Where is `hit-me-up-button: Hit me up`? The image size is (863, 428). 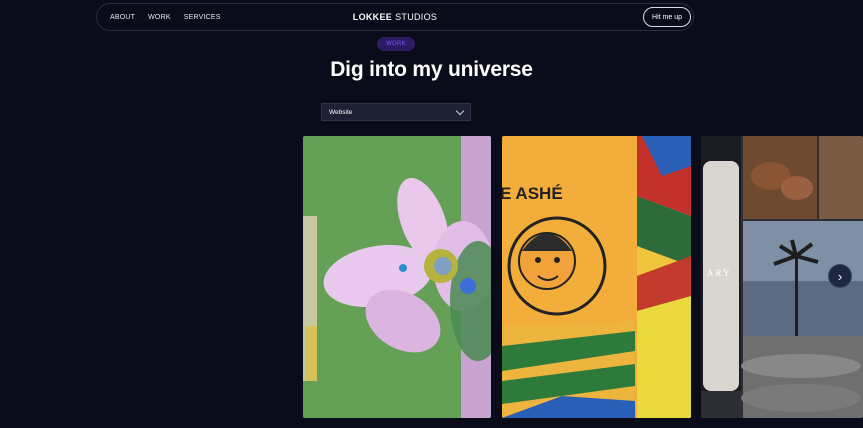
hit-me-up-button: Hit me up is located at coordinates (667, 17).